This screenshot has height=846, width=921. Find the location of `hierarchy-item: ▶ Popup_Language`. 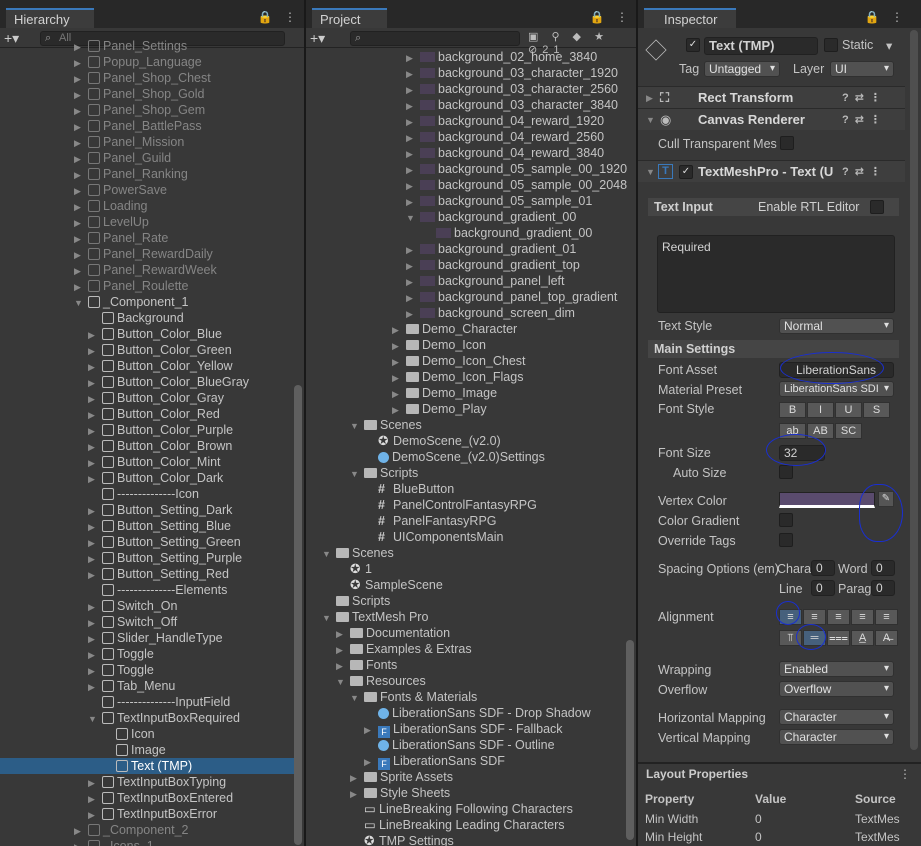

hierarchy-item: ▶ Popup_Language is located at coordinates (147, 62).